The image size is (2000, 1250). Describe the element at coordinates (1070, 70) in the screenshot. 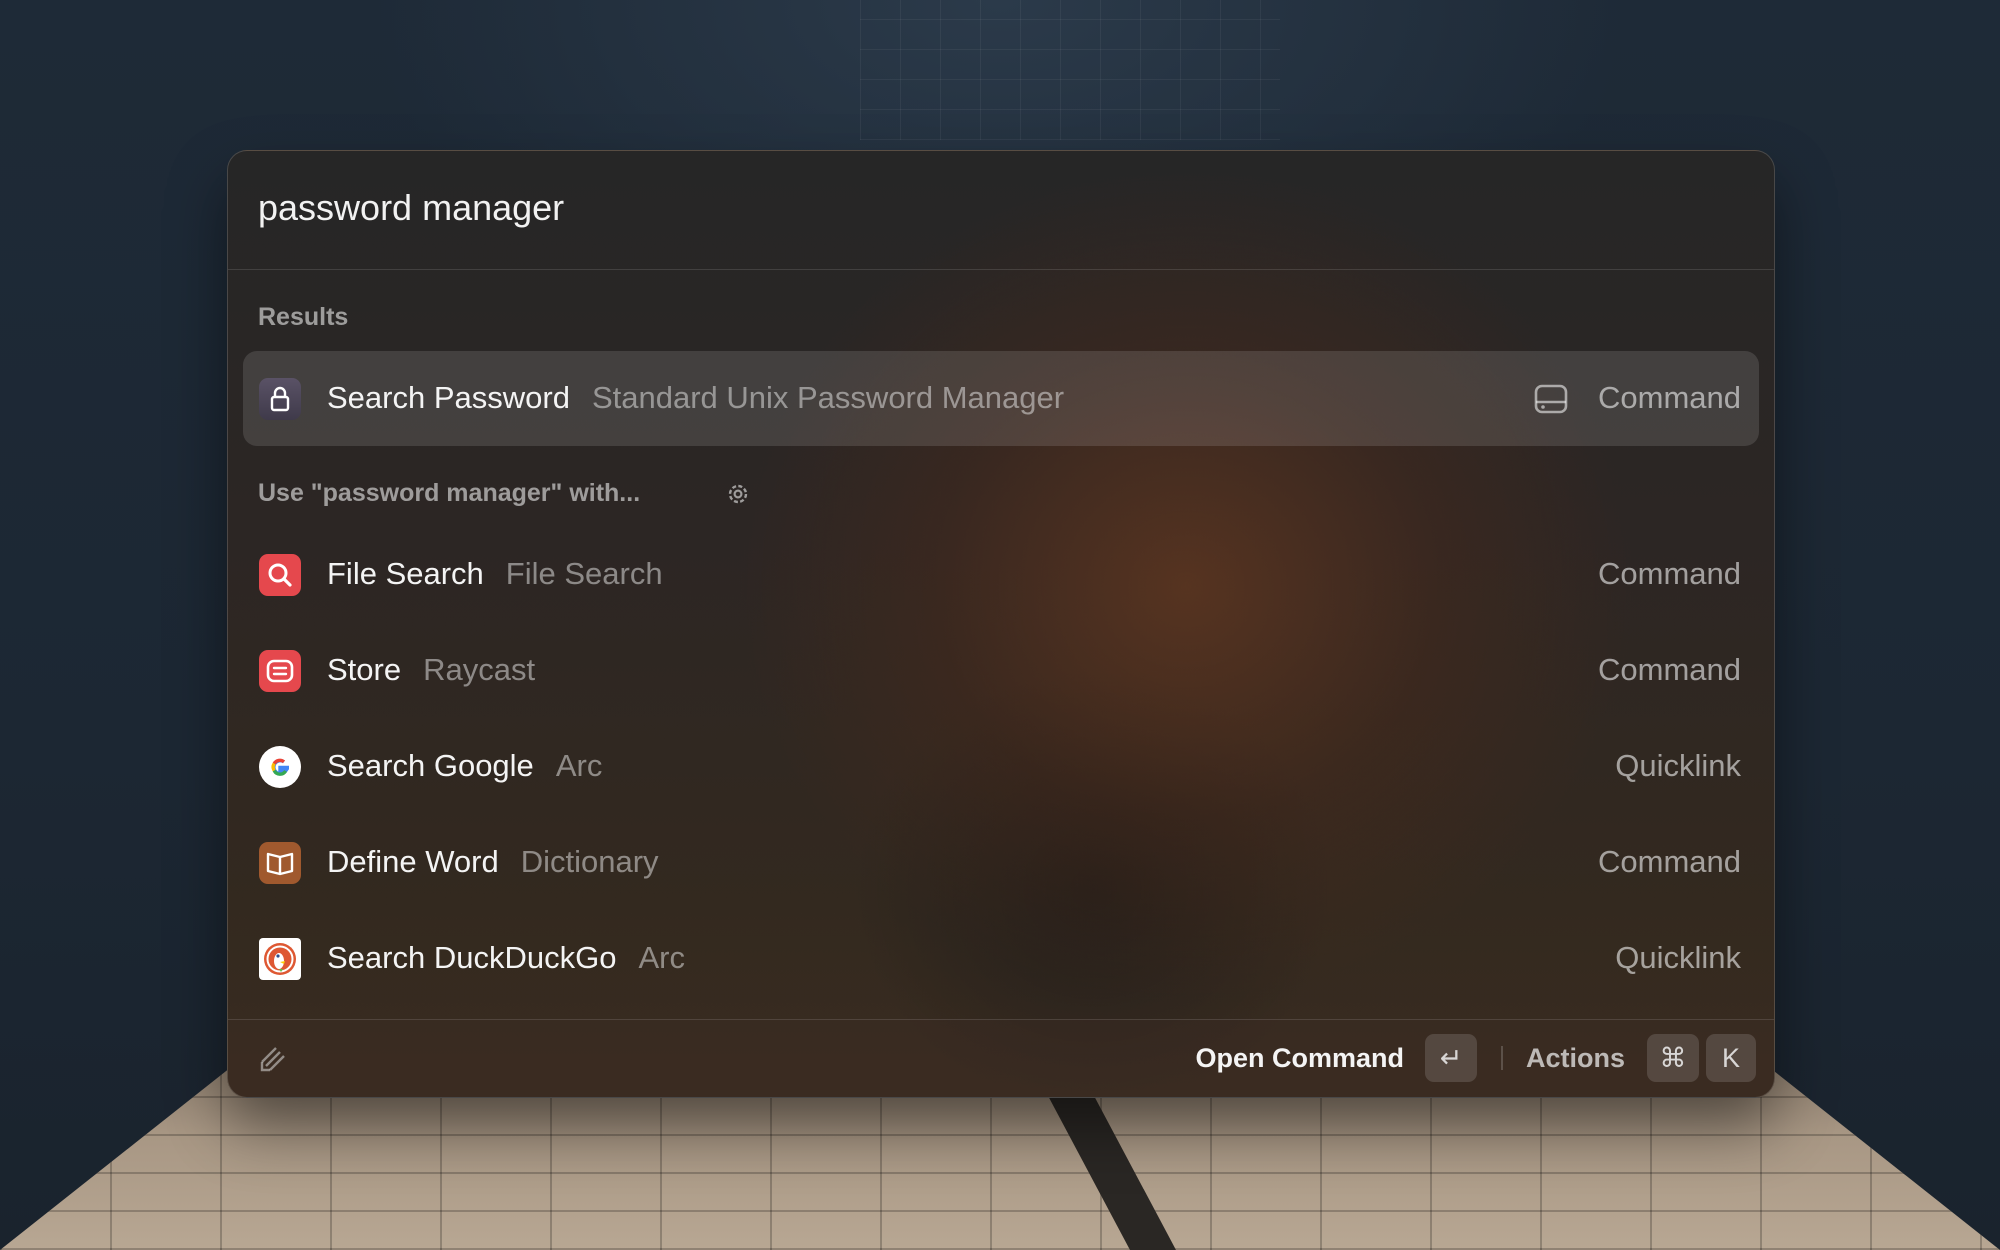

I see `background-ceiling` at that location.